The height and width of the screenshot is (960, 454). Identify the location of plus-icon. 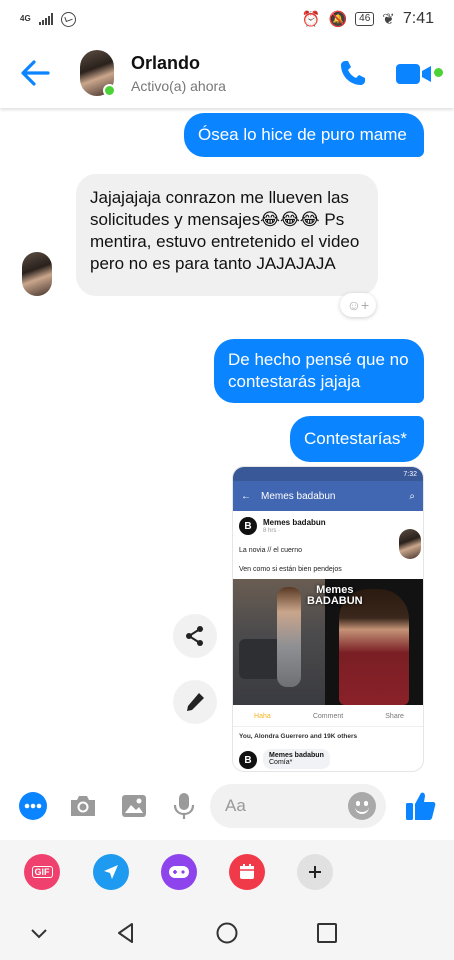
(315, 872).